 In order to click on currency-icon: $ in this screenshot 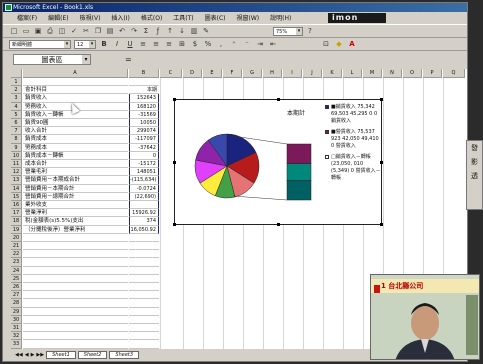, I will do `click(195, 44)`.